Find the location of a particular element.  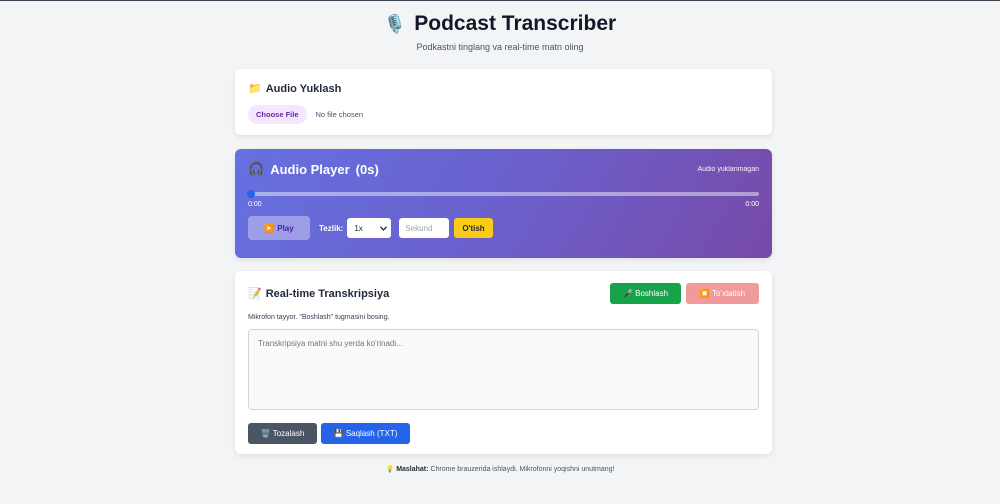

memo-icon: 📝 is located at coordinates (255, 294).